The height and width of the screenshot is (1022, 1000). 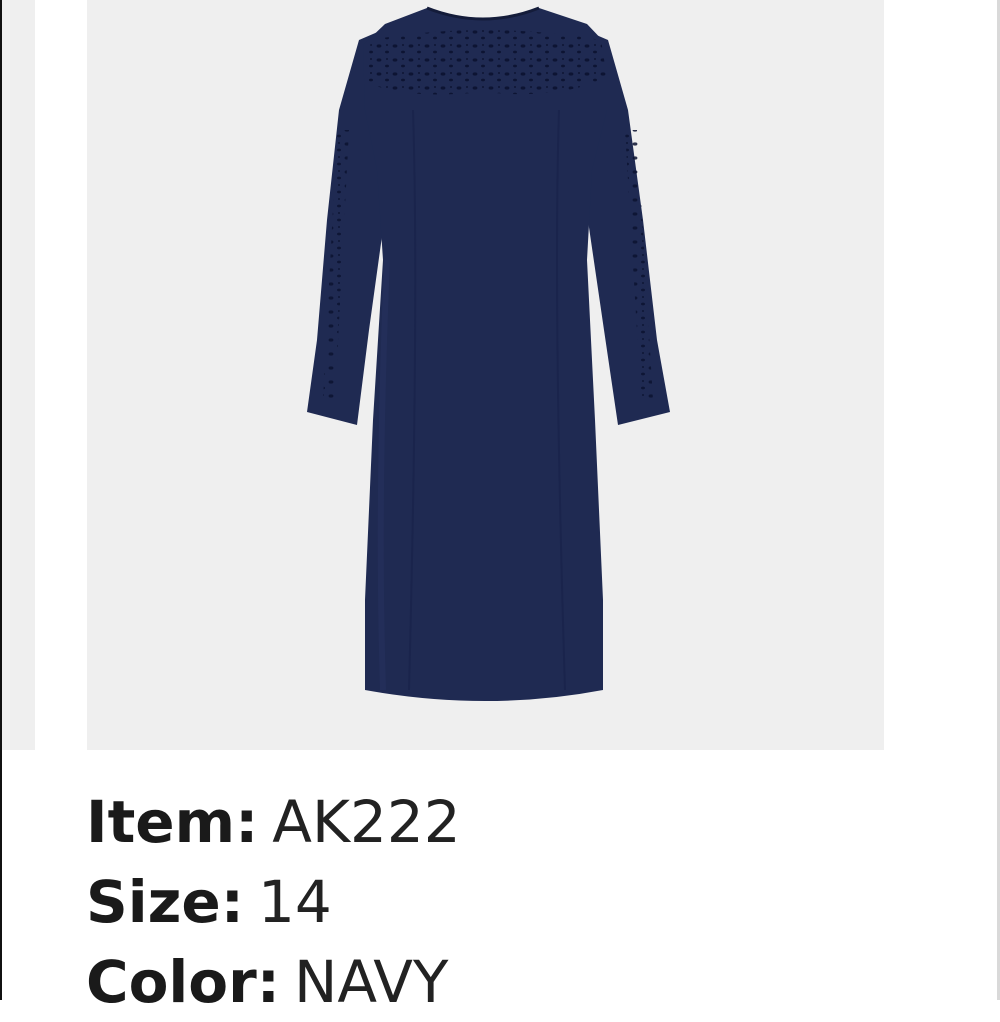 What do you see at coordinates (172, 822) in the screenshot?
I see `item-label: Item:` at bounding box center [172, 822].